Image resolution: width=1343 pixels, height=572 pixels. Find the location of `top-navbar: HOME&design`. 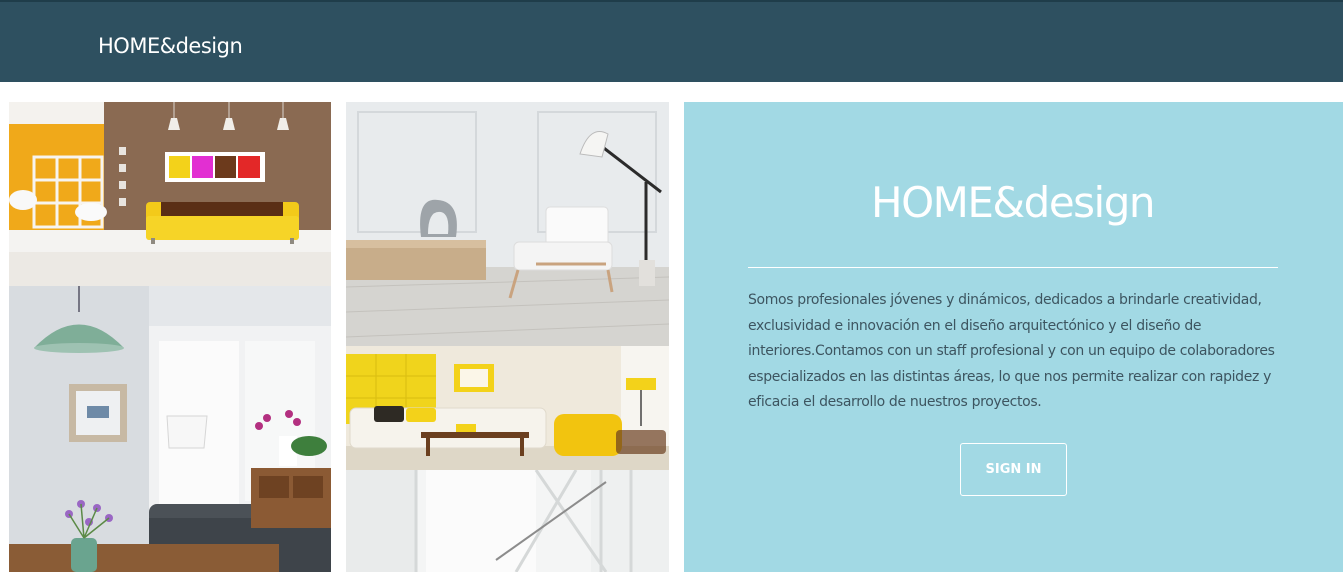

top-navbar: HOME&design is located at coordinates (671, 41).